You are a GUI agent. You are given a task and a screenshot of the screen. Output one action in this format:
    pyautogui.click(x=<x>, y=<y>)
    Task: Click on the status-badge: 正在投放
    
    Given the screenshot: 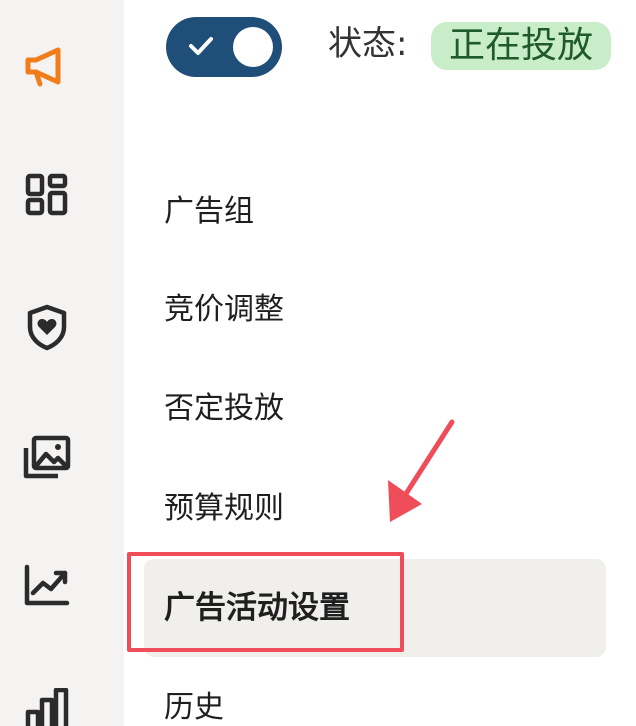 What is the action you would take?
    pyautogui.click(x=521, y=46)
    